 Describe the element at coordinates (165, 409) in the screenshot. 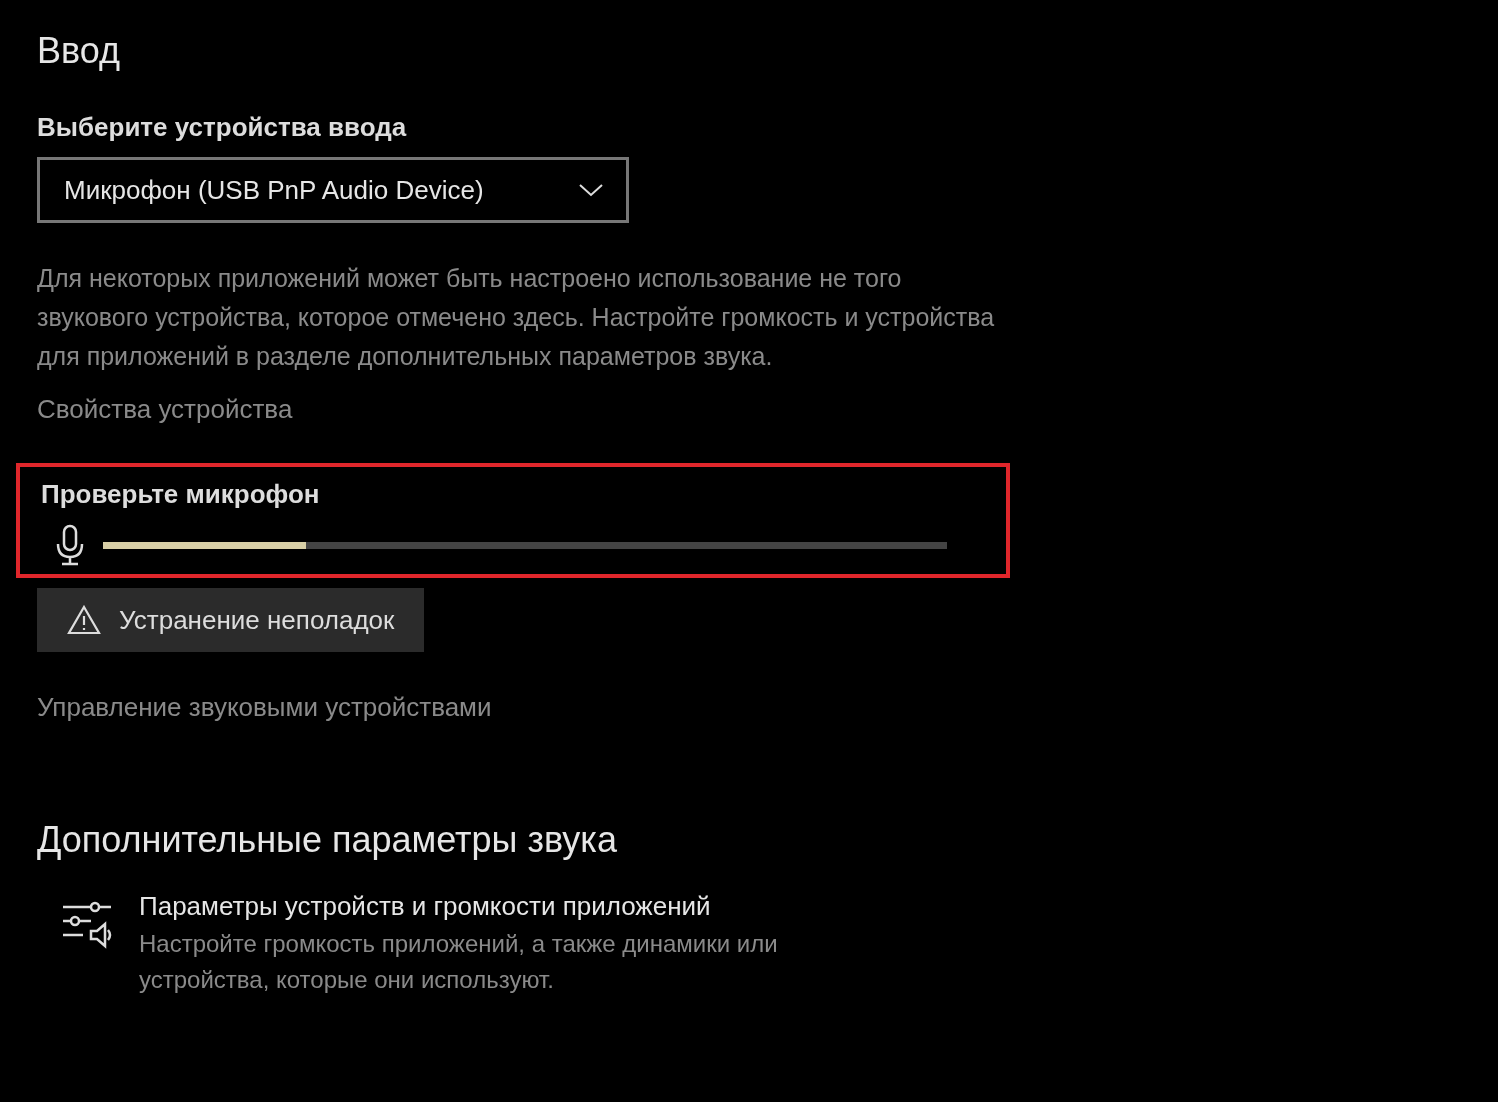

I see `device-properties-link: Свойства устройства` at that location.